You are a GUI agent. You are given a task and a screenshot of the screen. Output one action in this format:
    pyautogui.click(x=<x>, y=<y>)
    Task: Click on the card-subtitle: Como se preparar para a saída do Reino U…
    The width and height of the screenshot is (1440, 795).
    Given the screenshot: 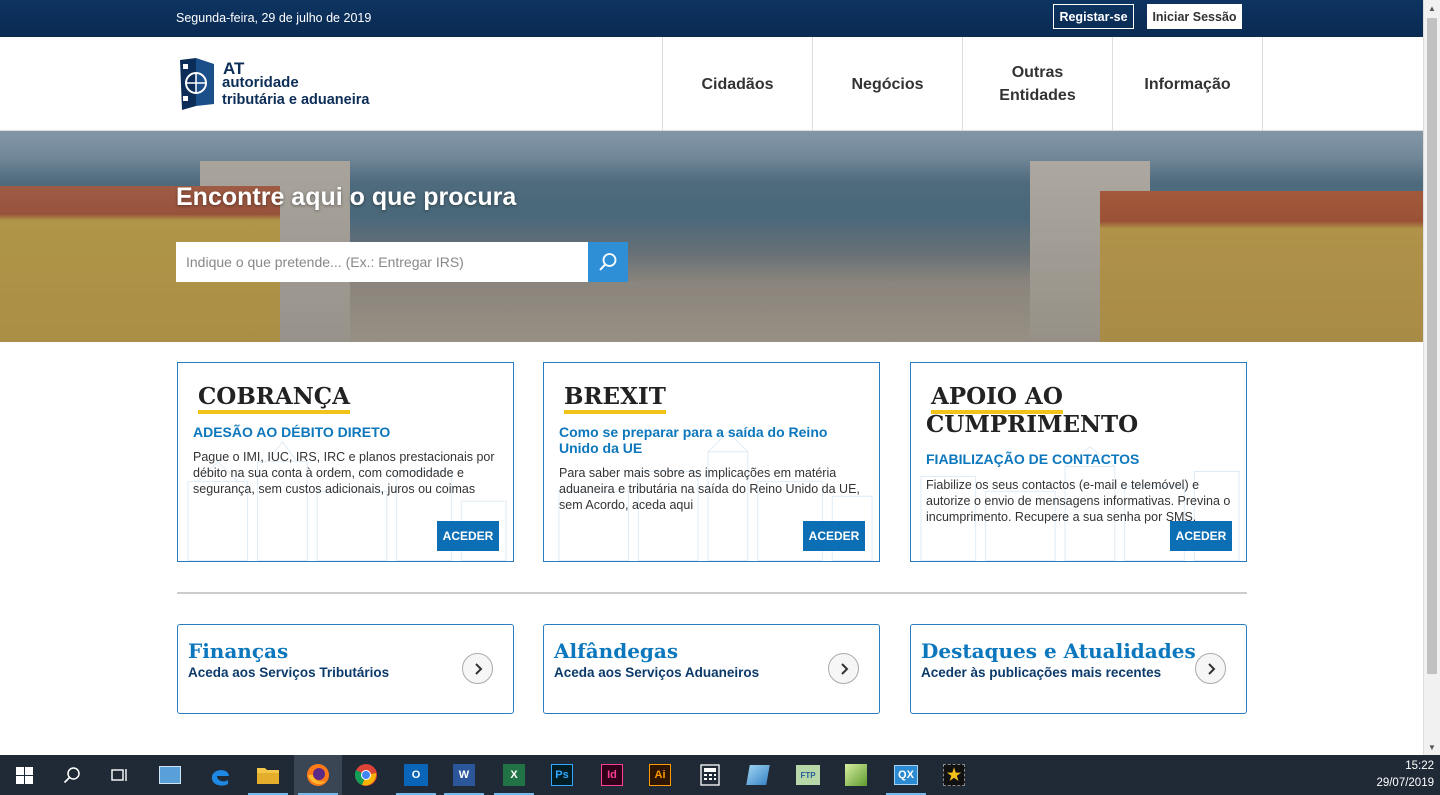 What is the action you would take?
    pyautogui.click(x=693, y=440)
    